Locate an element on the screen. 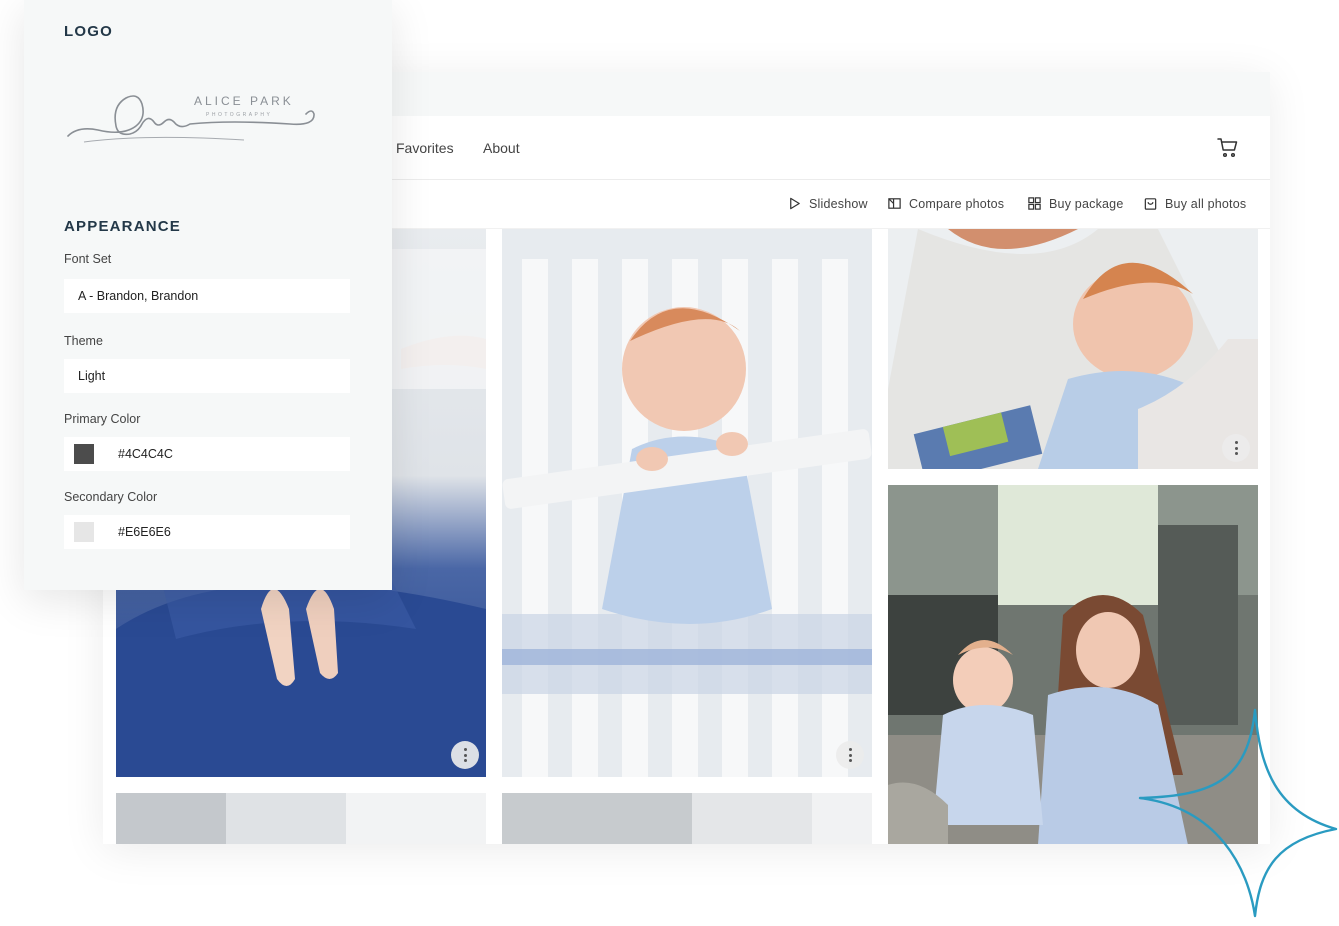  compare-photos-label: Compare photos is located at coordinates (957, 203).